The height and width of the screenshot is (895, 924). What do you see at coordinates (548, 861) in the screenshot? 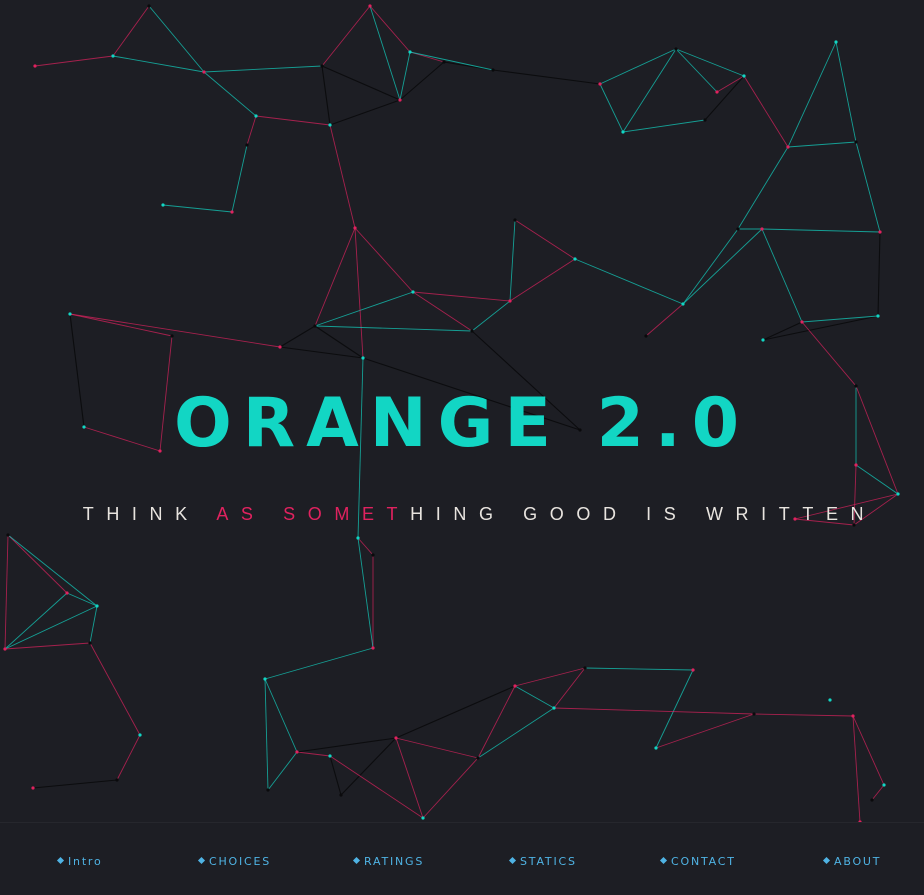
I see `nav-item-label: STATICS` at bounding box center [548, 861].